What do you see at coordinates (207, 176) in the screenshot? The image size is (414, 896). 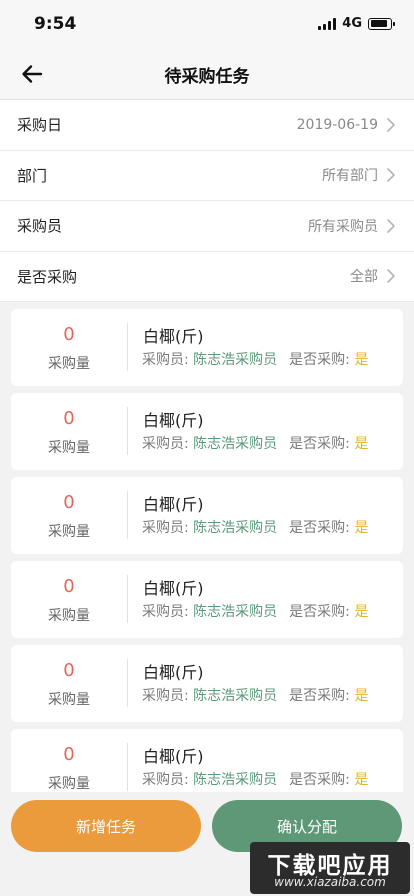 I see `filter-department: 部门 所有部门` at bounding box center [207, 176].